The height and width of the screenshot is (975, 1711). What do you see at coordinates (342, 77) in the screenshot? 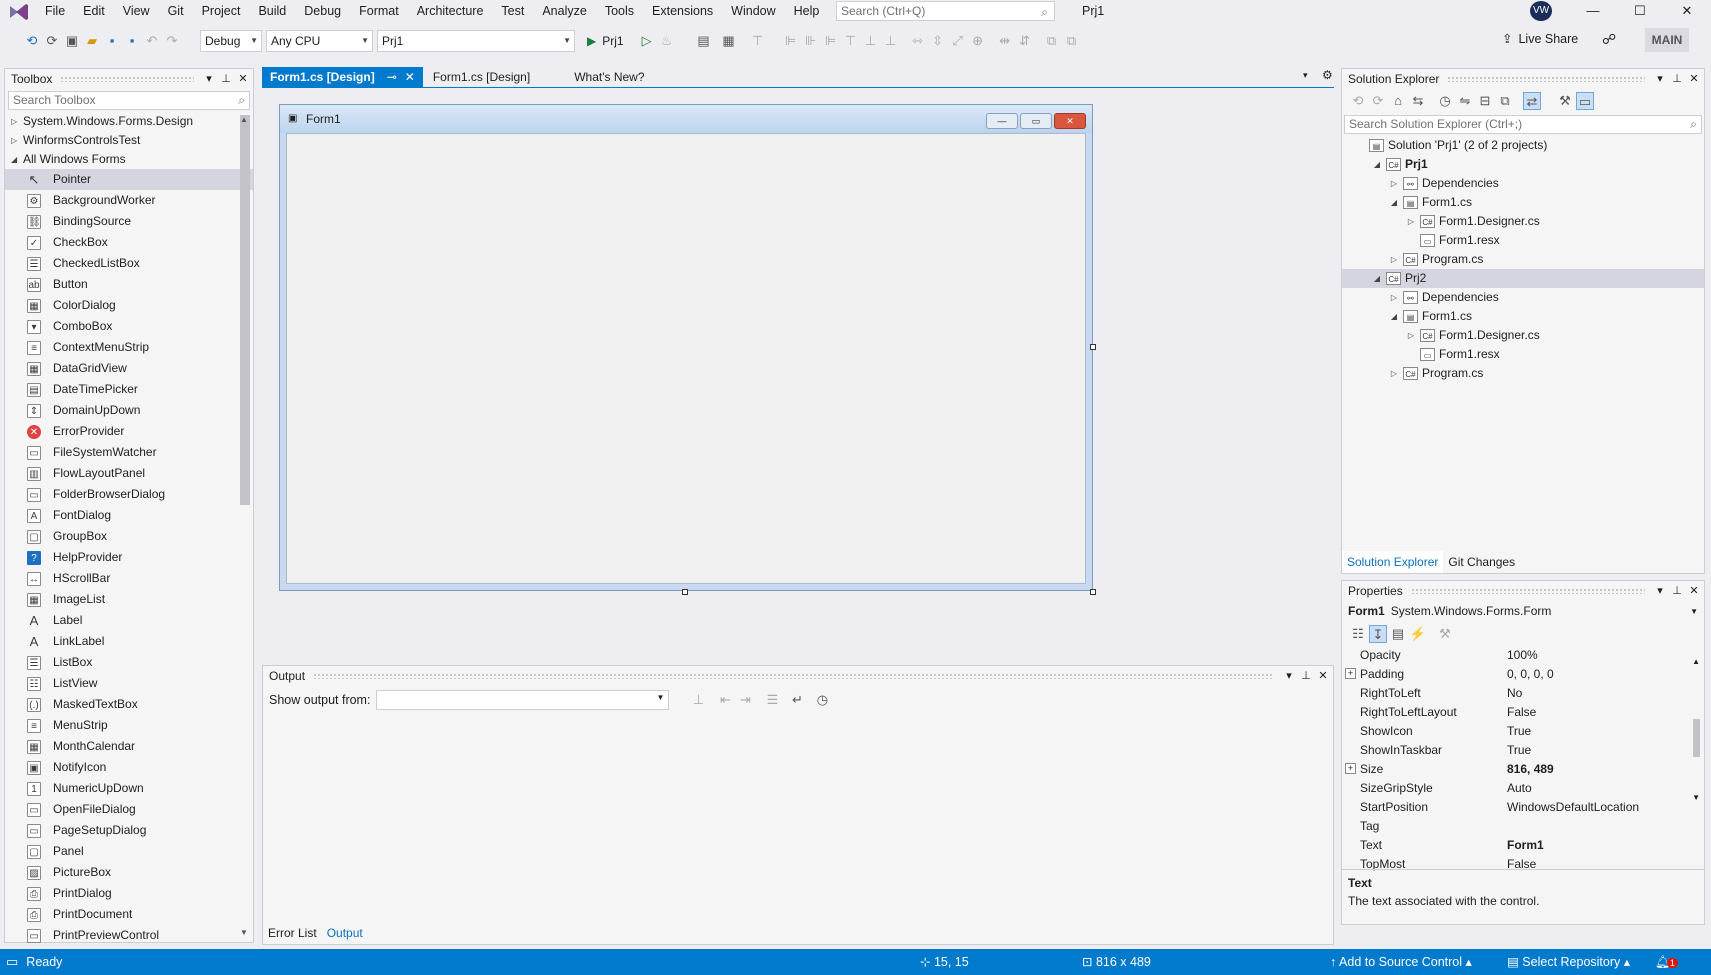
I see `tab-document: Form1.cs [Design] ⊸ ✕` at bounding box center [342, 77].